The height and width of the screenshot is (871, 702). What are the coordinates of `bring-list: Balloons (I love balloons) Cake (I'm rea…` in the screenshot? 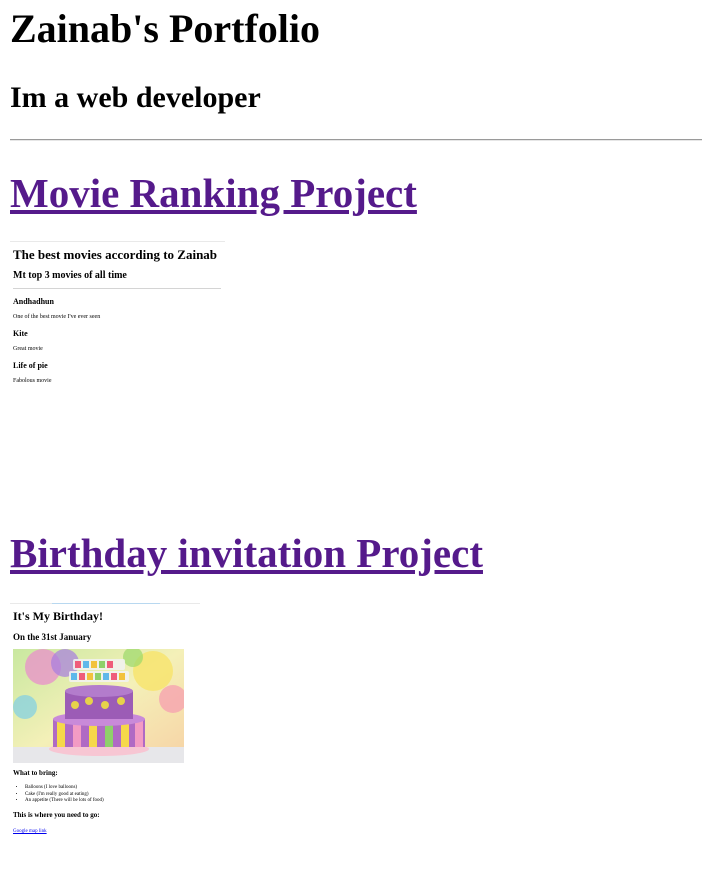 It's located at (61, 795).